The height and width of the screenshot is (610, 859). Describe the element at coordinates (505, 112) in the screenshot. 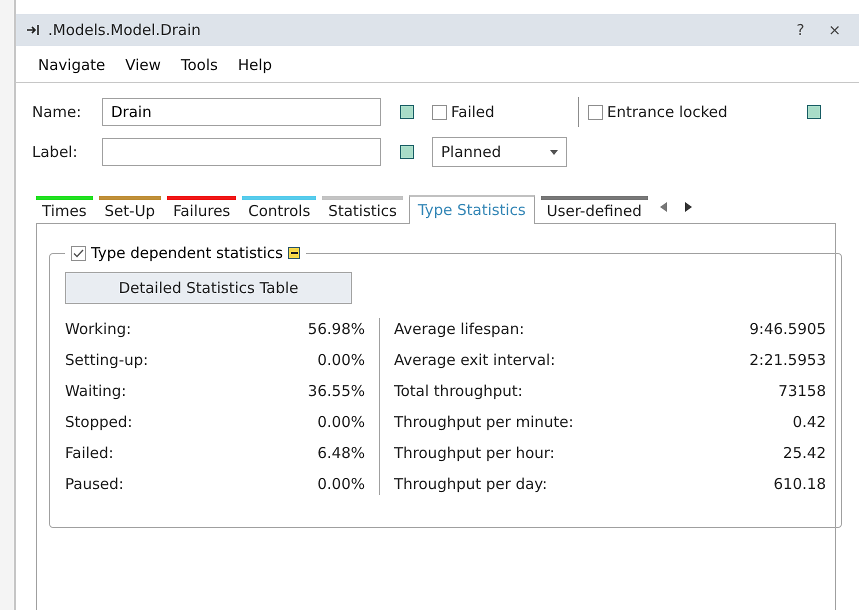

I see `failed-checkbox: Failed` at that location.